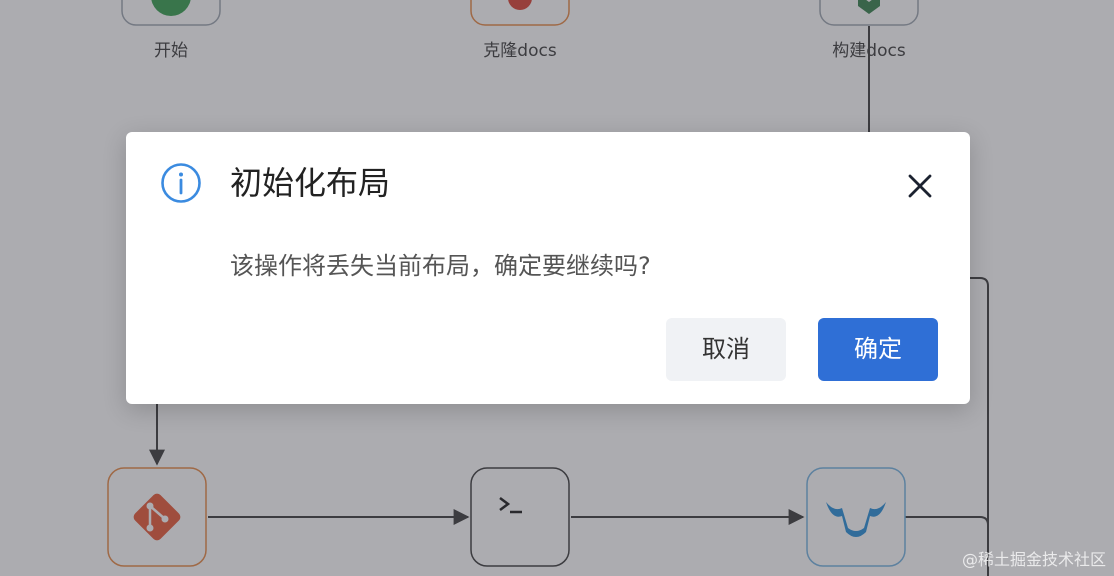 This screenshot has height=576, width=1114. I want to click on close-button, so click(920, 186).